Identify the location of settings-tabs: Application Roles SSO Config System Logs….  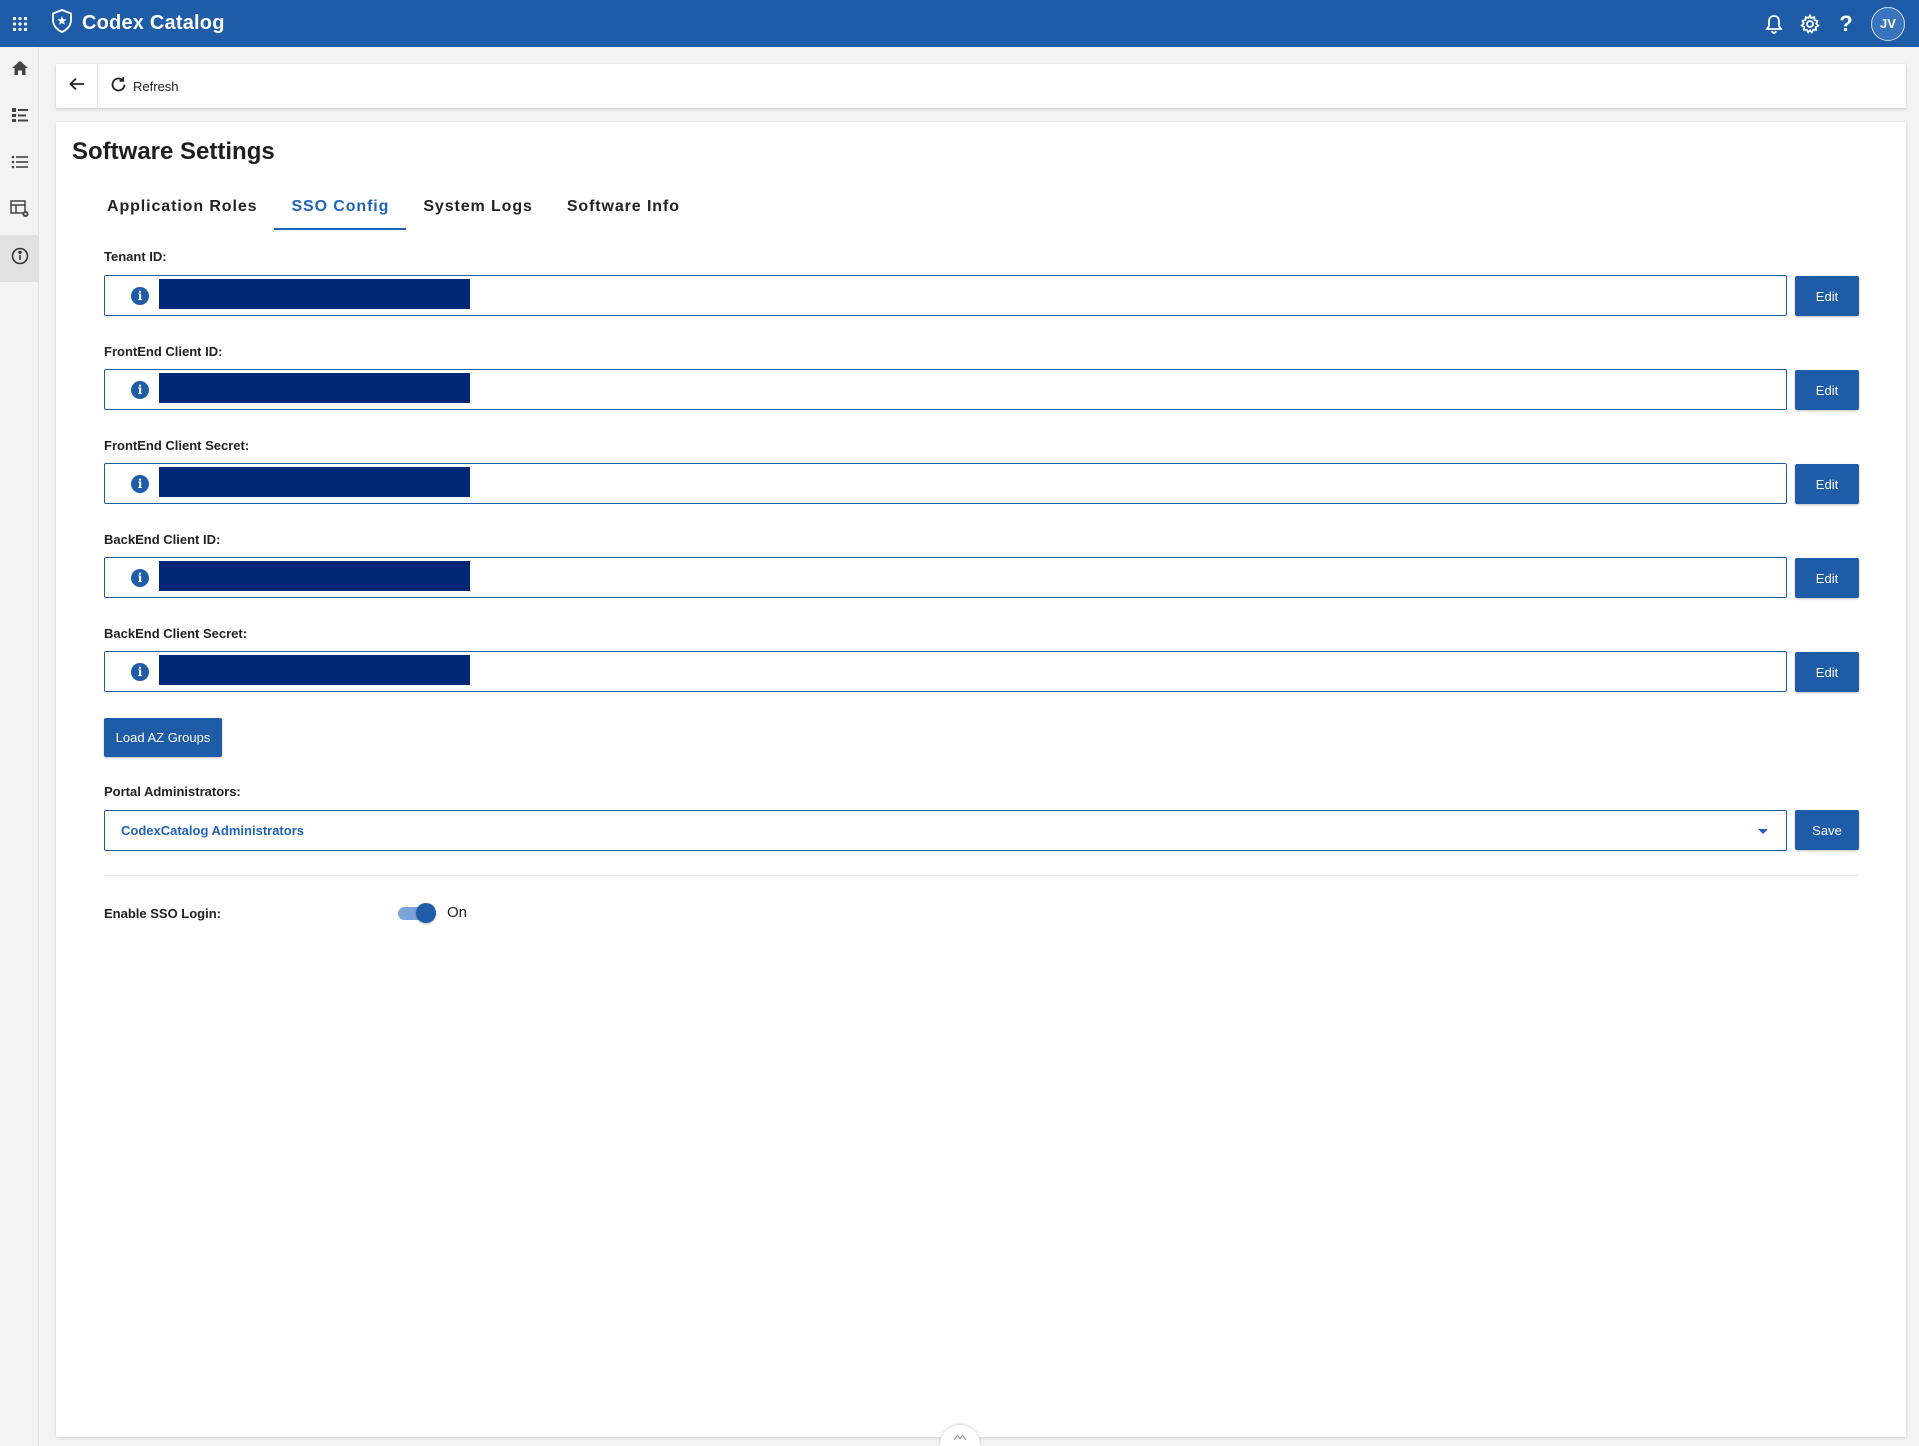
(393, 209).